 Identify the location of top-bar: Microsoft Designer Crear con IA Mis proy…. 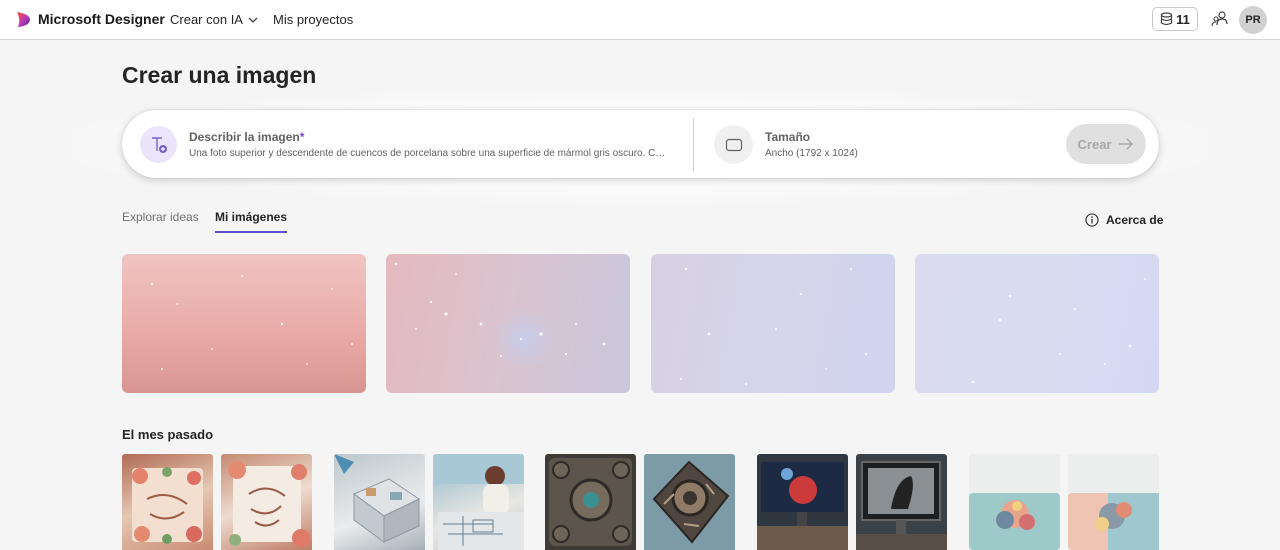
(640, 20).